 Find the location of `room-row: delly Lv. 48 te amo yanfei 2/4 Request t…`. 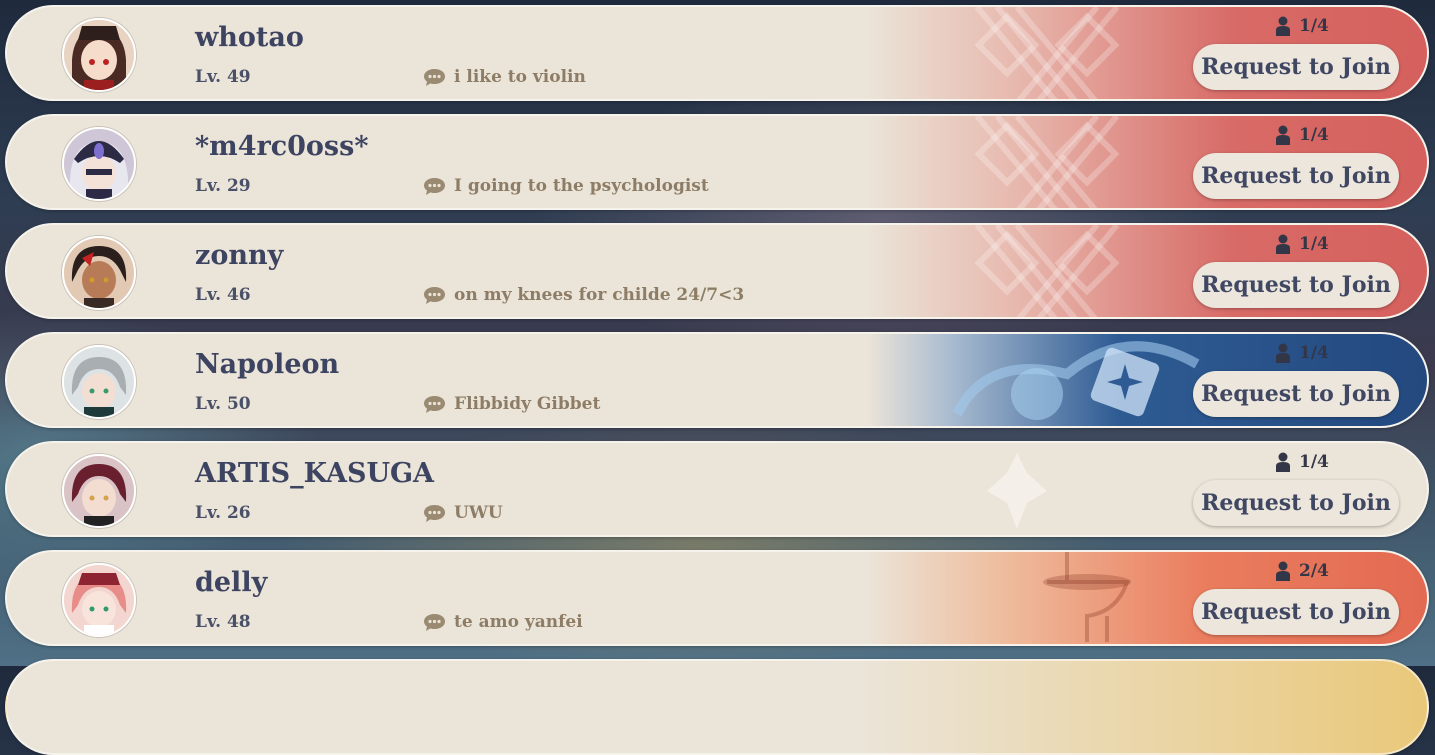

room-row: delly Lv. 48 te amo yanfei 2/4 Request t… is located at coordinates (717, 598).